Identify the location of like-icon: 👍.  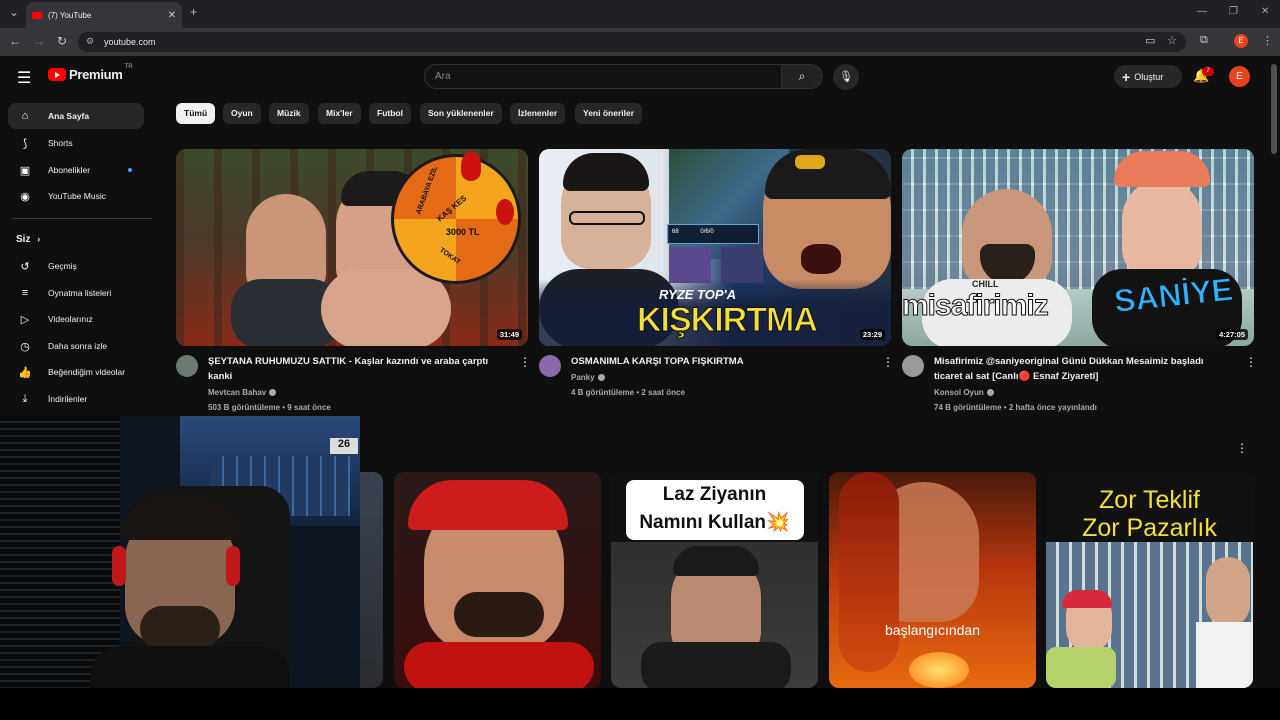
(25, 372).